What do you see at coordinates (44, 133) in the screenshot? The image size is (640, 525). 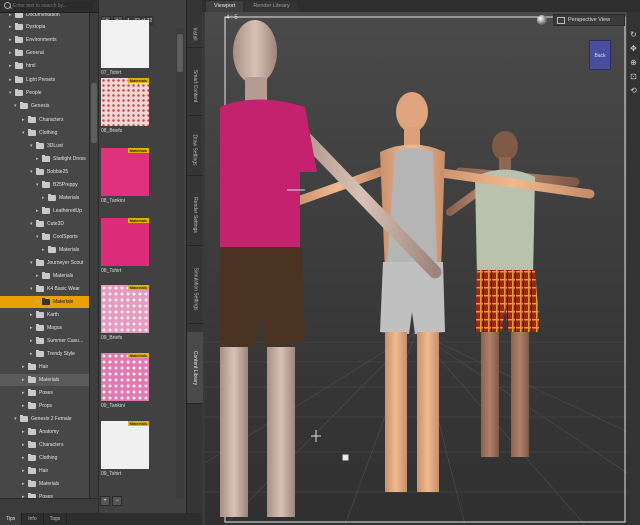 I see `tree-item: ▾ Clothing` at bounding box center [44, 133].